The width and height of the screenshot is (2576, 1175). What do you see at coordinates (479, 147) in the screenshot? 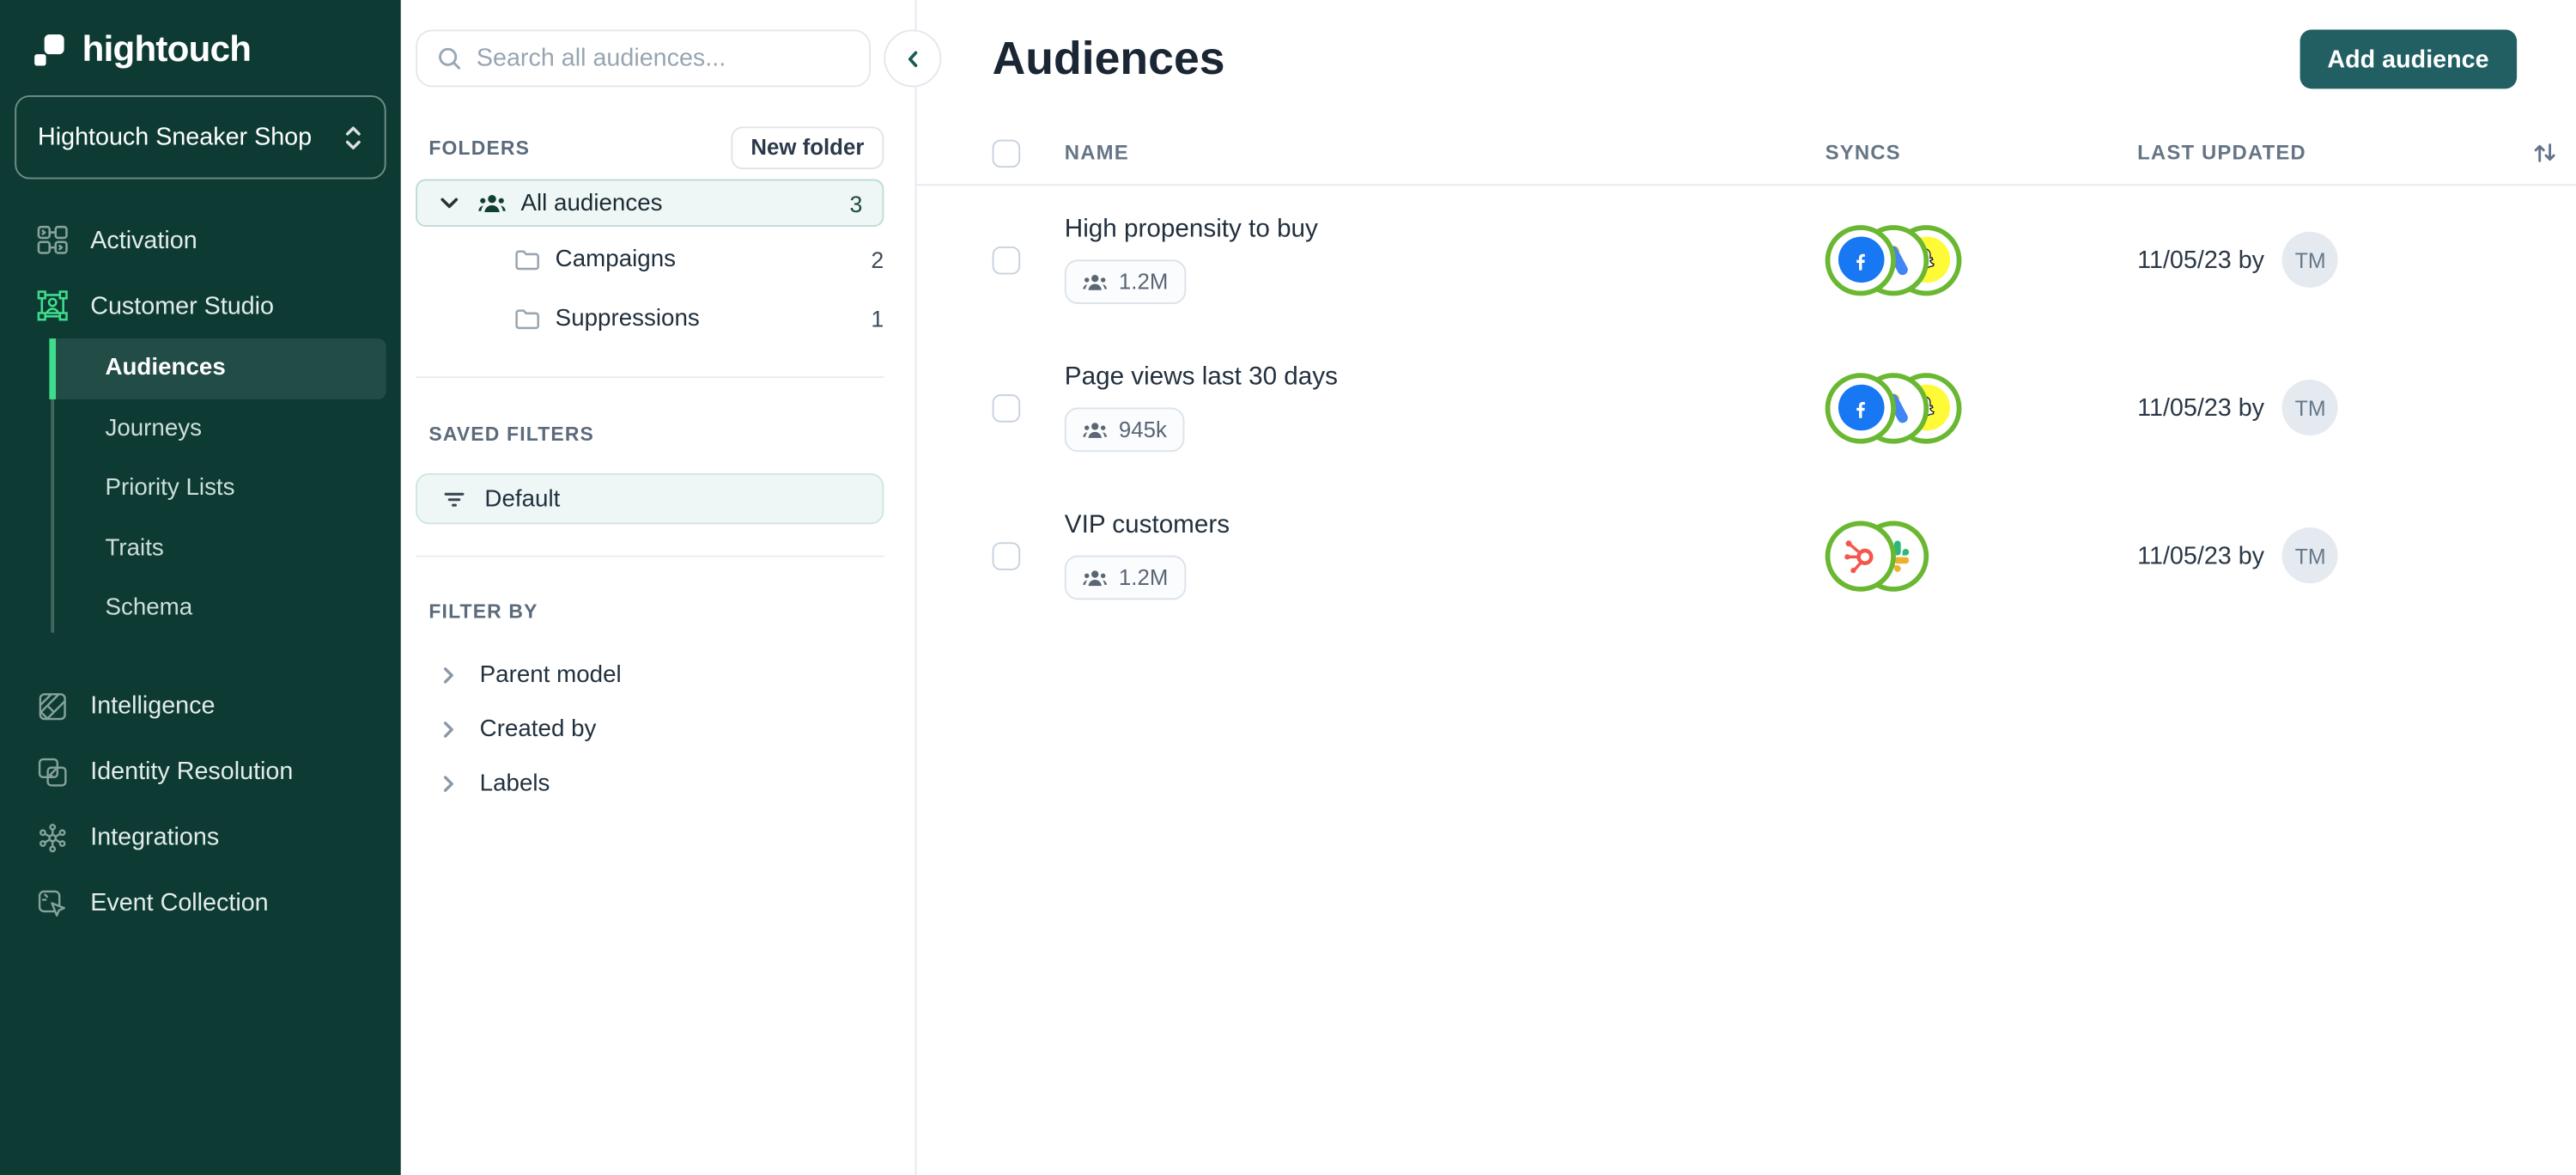
I see `folders-section-title: FOLDERS` at bounding box center [479, 147].